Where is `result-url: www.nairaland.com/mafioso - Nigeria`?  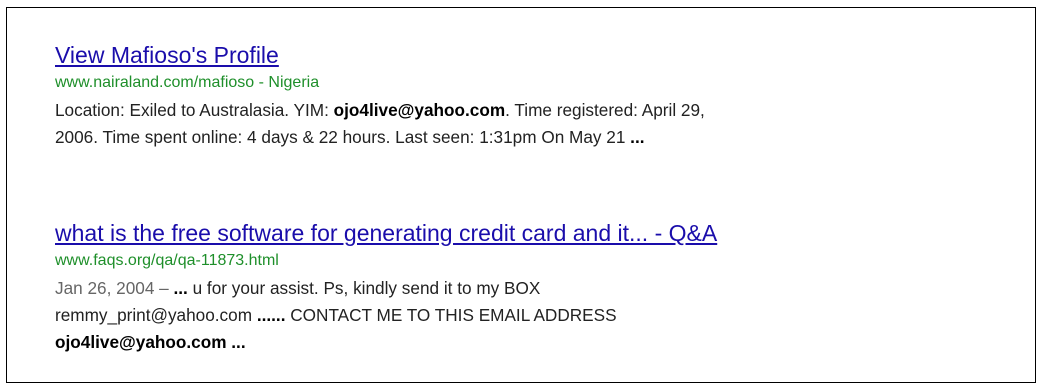 result-url: www.nairaland.com/mafioso - Nigeria is located at coordinates (187, 82).